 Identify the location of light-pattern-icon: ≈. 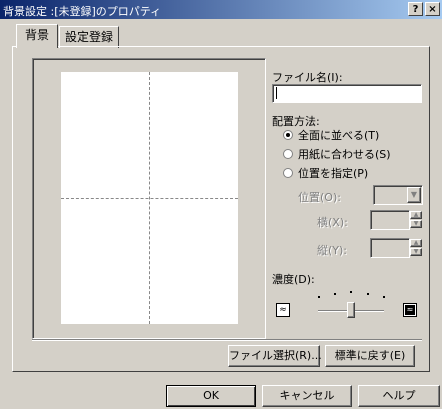
(283, 310).